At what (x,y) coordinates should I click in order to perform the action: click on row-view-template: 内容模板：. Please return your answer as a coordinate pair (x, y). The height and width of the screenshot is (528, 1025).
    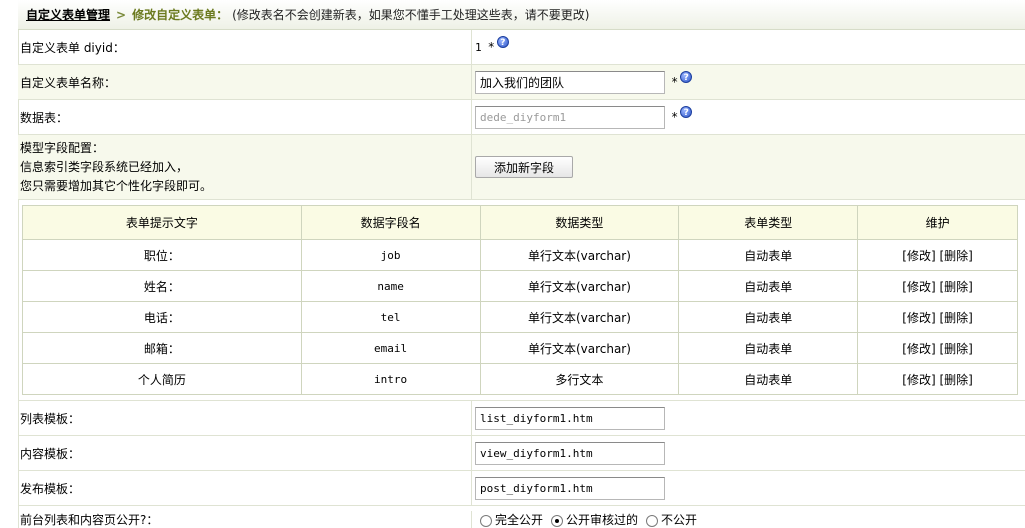
    Looking at the image, I should click on (521, 453).